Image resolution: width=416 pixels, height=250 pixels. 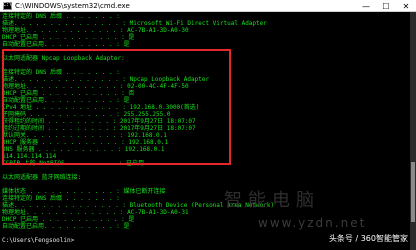 I want to click on image-credit: 头条号 / 360智能管家, so click(x=368, y=238).